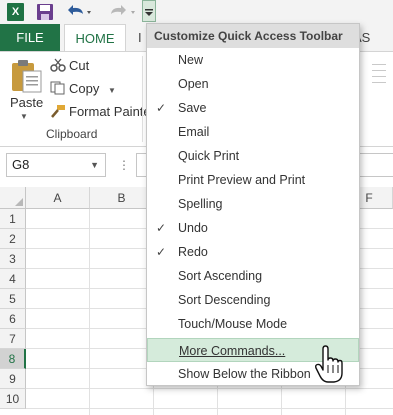  Describe the element at coordinates (253, 156) in the screenshot. I see `menu-item-quick-print: Quick Print` at that location.